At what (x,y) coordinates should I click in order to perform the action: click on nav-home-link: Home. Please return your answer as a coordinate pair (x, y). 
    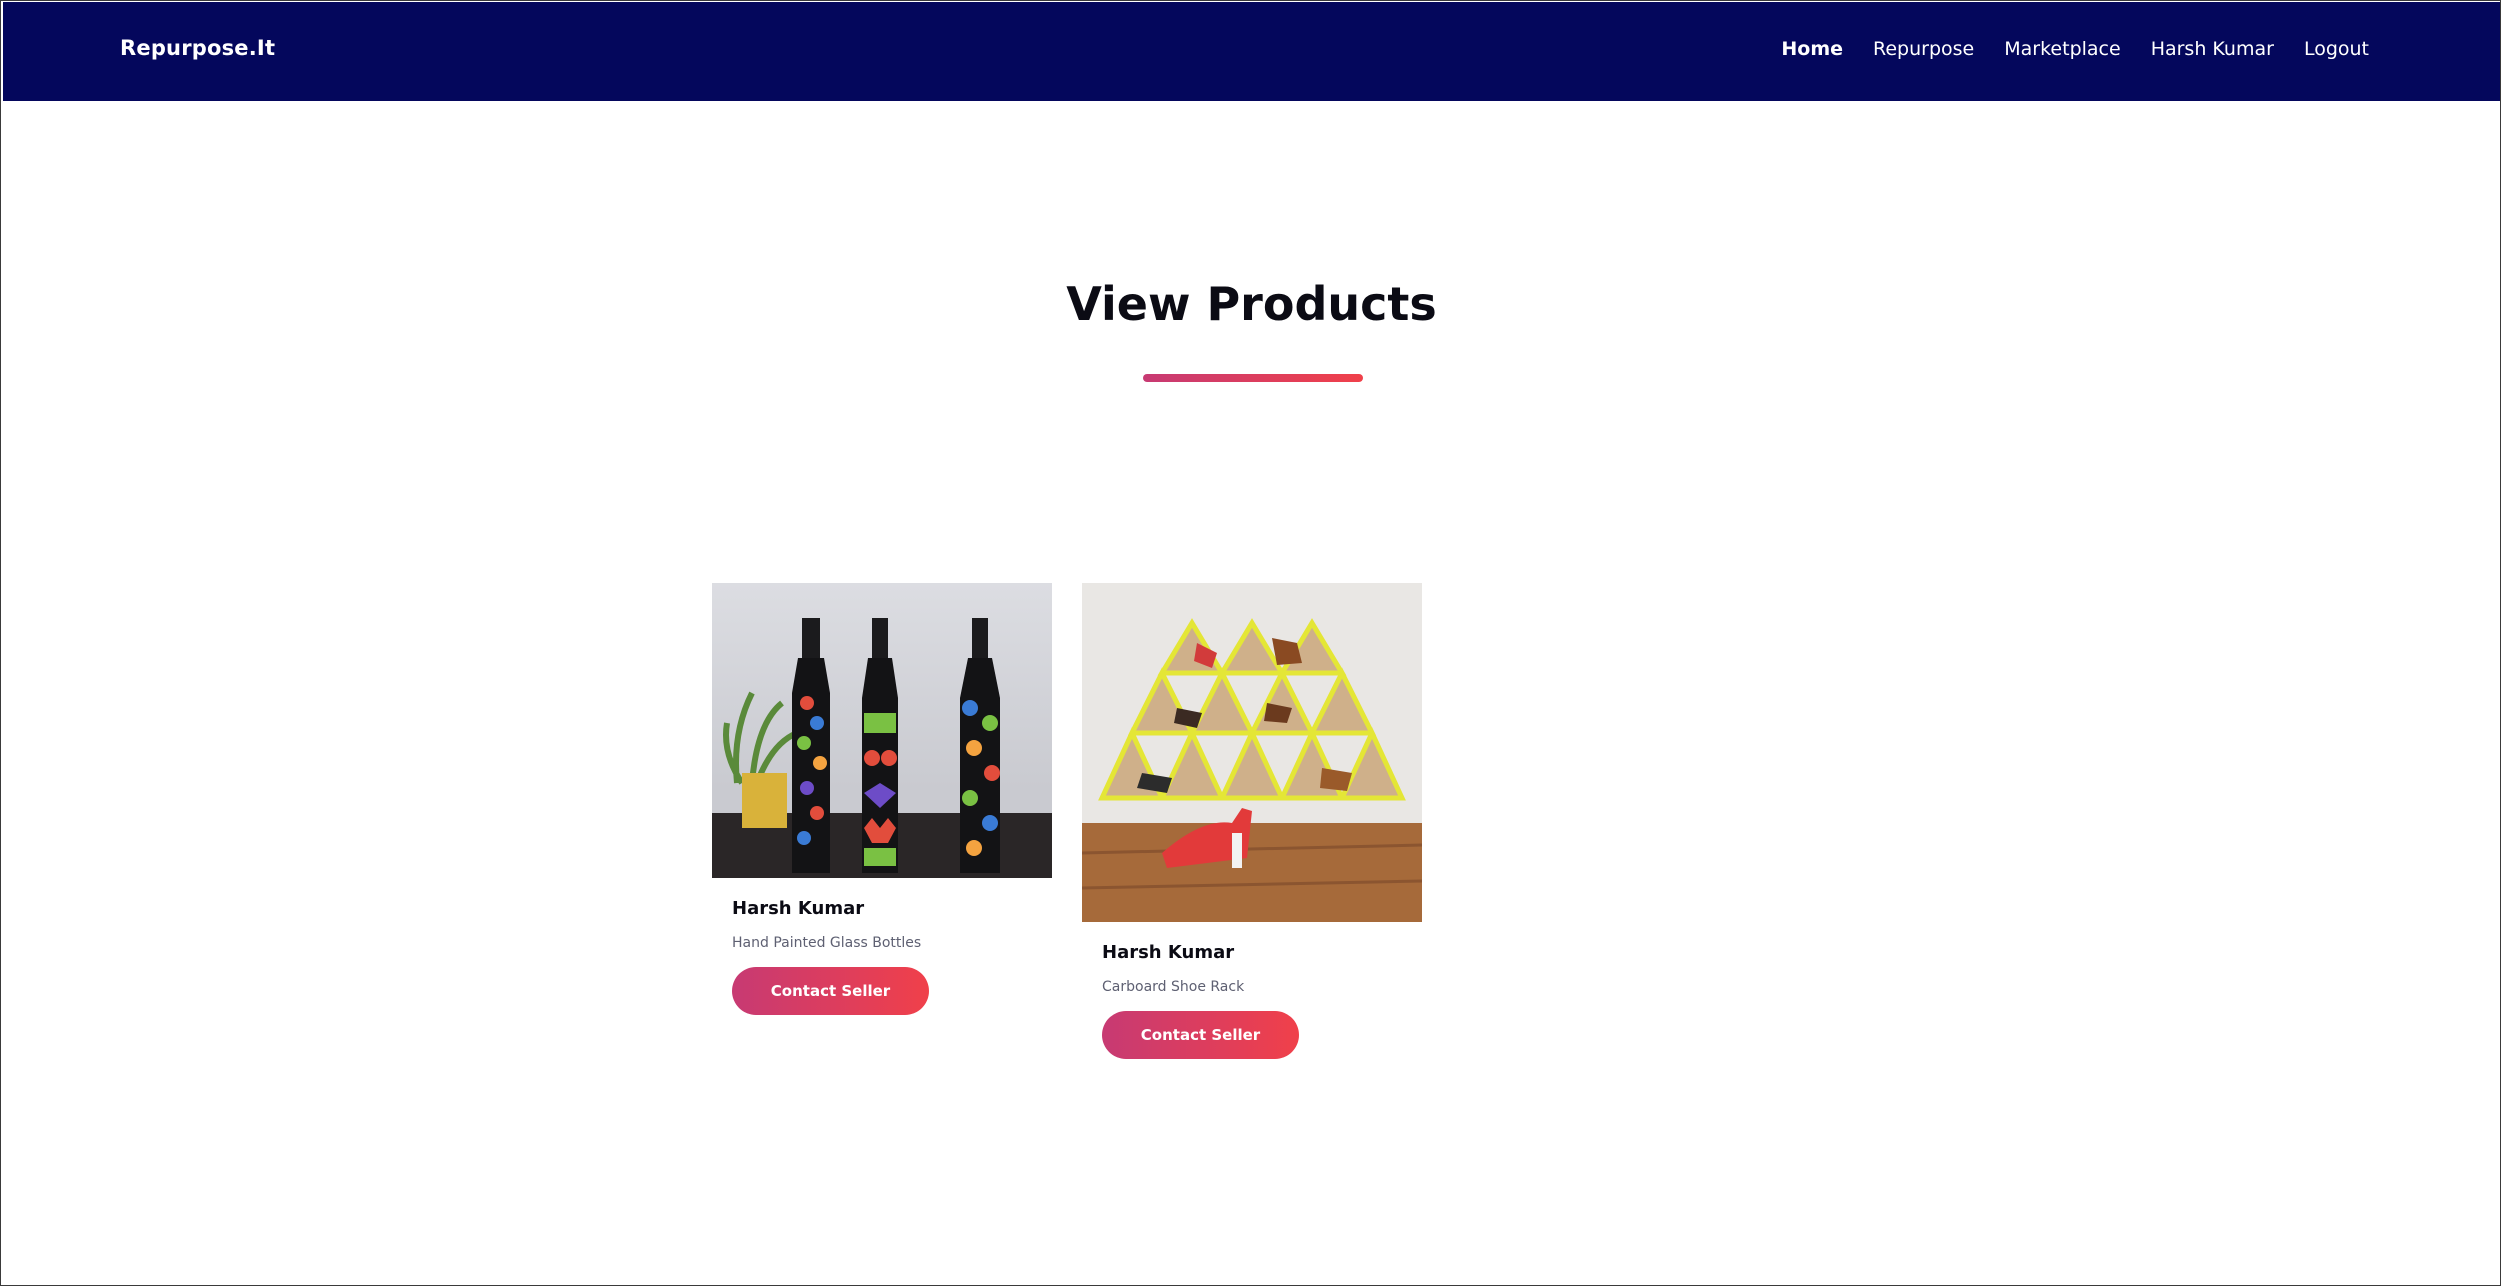
    Looking at the image, I should click on (1812, 49).